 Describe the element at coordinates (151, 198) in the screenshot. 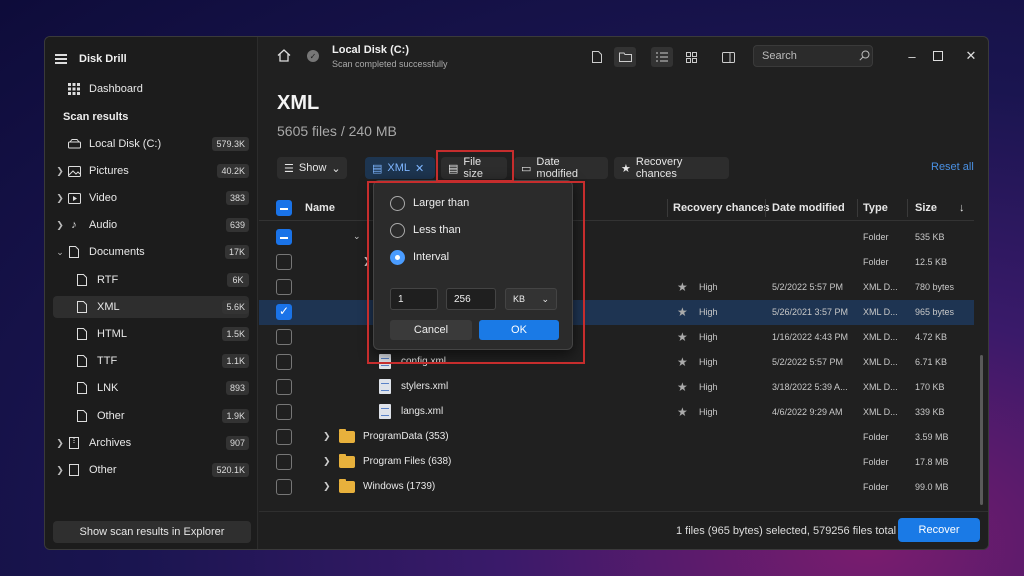

I see `sidebar-item-video: ❯ Video 383` at that location.